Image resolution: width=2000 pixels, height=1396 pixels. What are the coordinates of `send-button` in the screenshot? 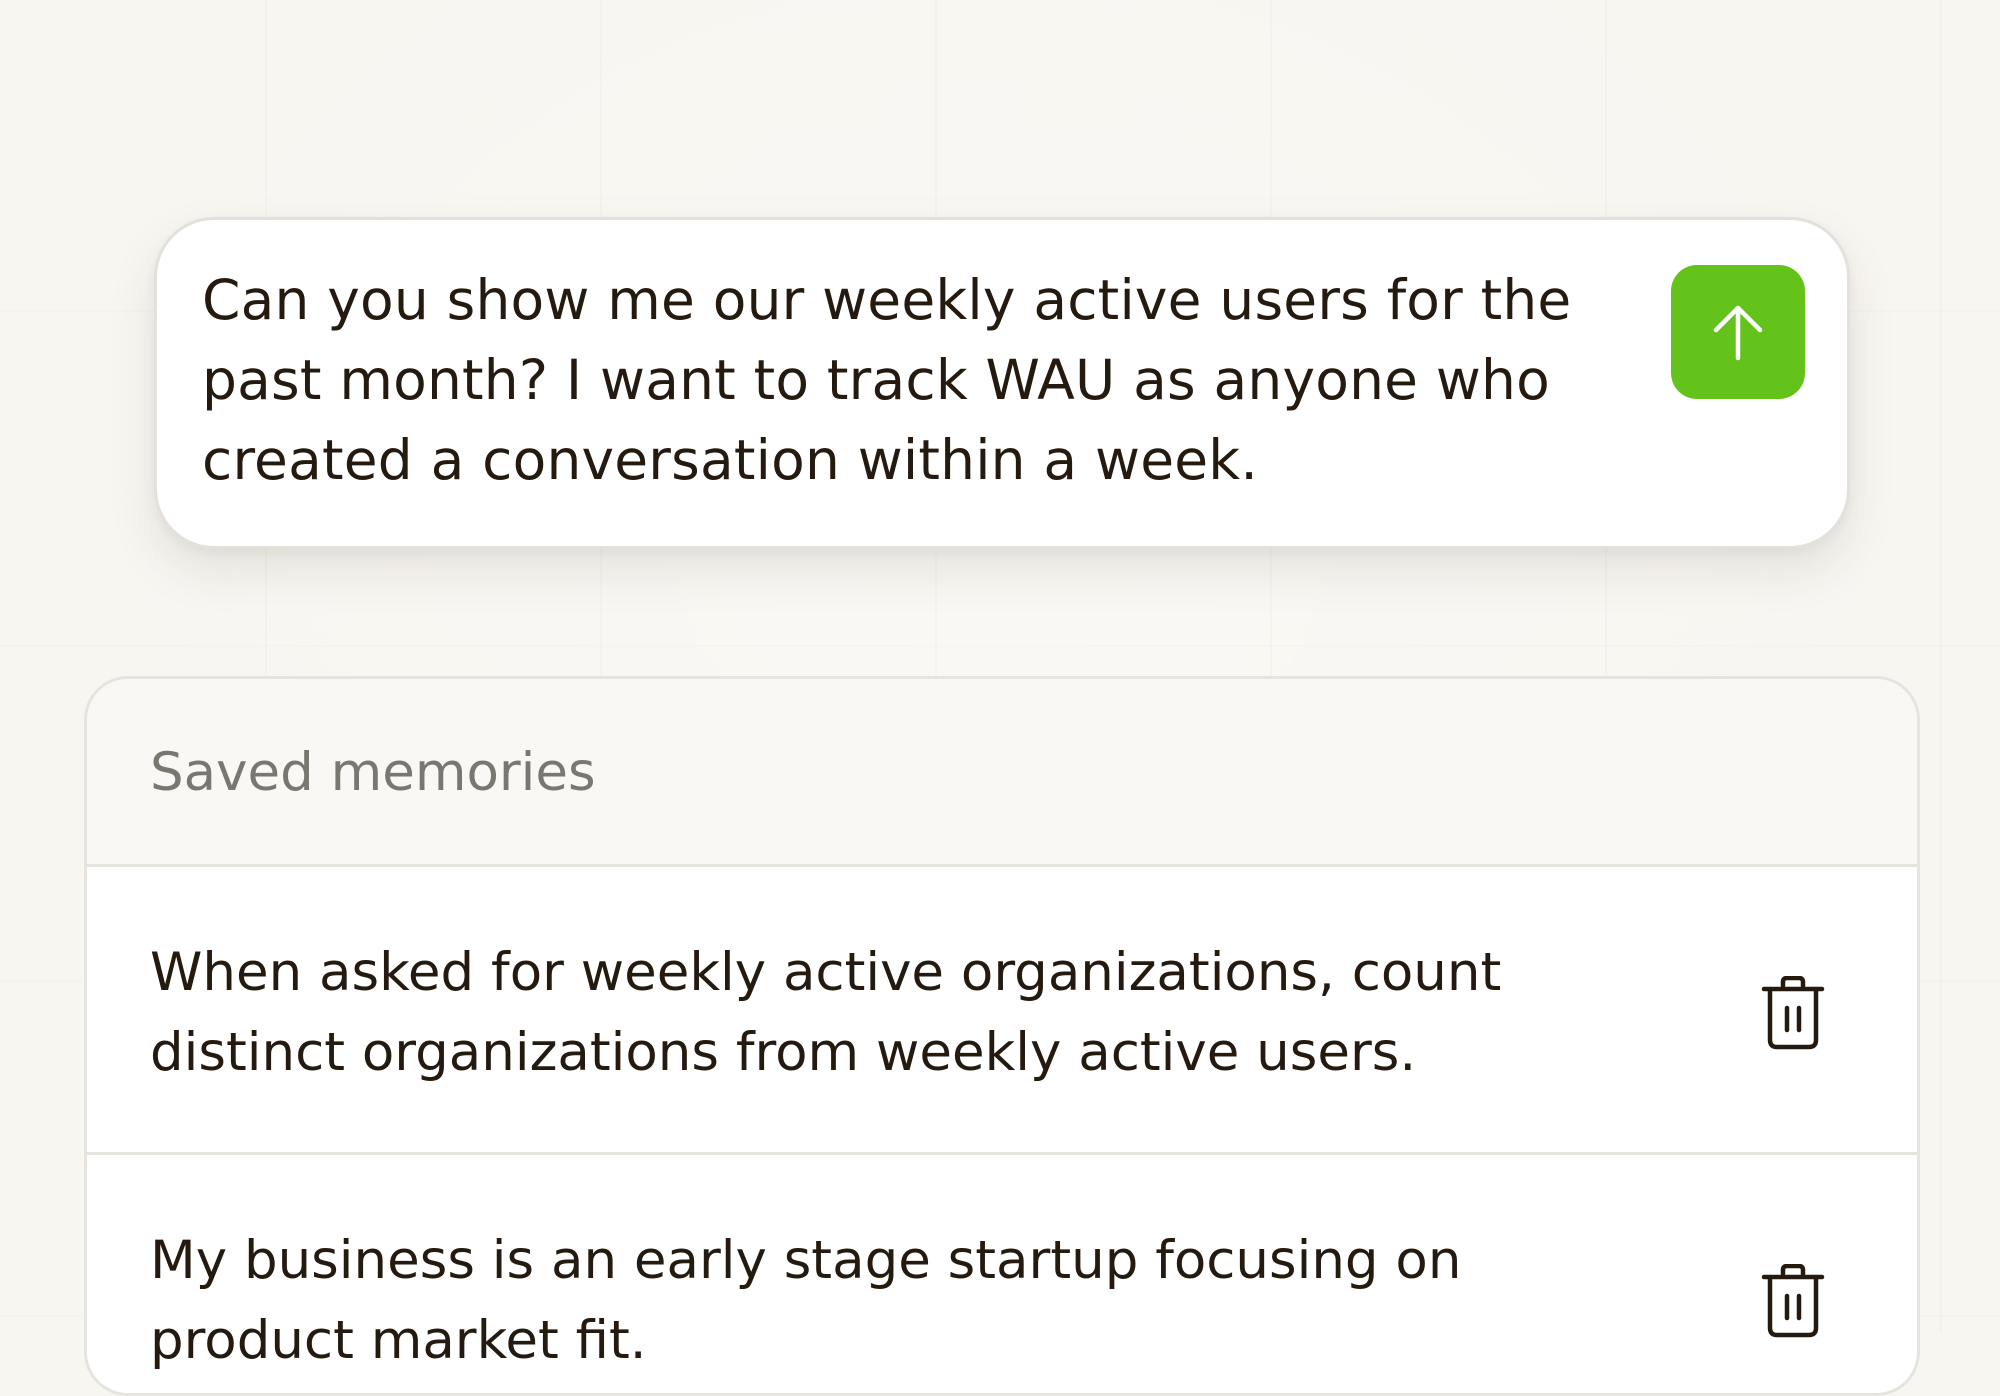 It's located at (1738, 332).